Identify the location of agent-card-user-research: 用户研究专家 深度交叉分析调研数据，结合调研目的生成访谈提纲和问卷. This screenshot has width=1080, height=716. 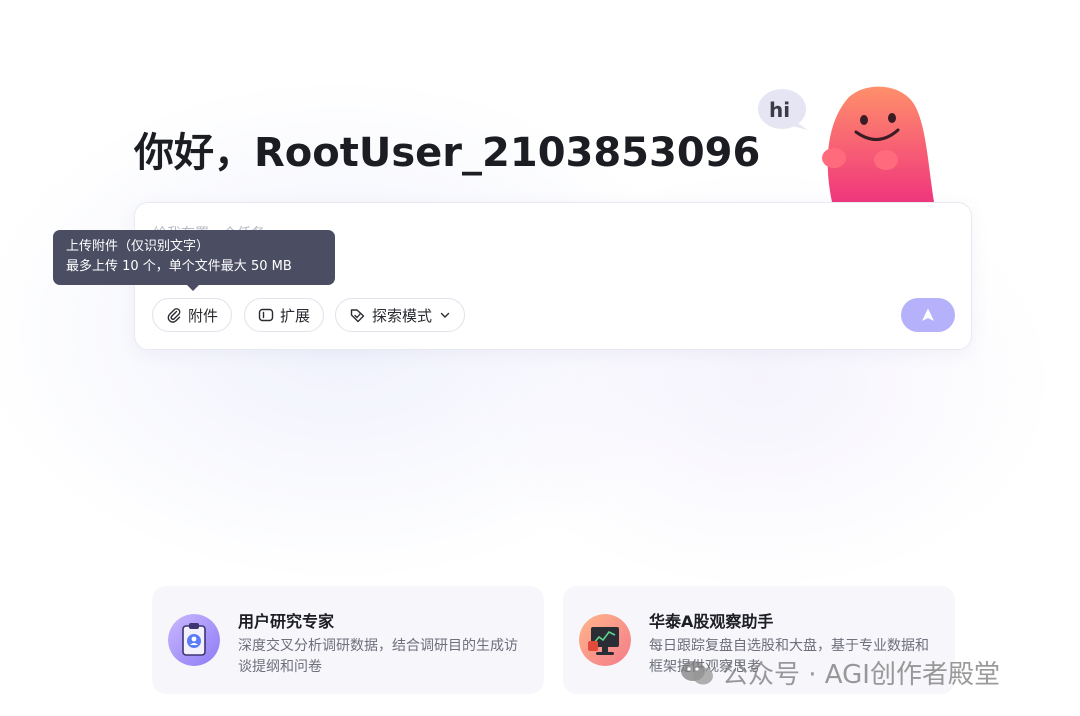
(348, 640).